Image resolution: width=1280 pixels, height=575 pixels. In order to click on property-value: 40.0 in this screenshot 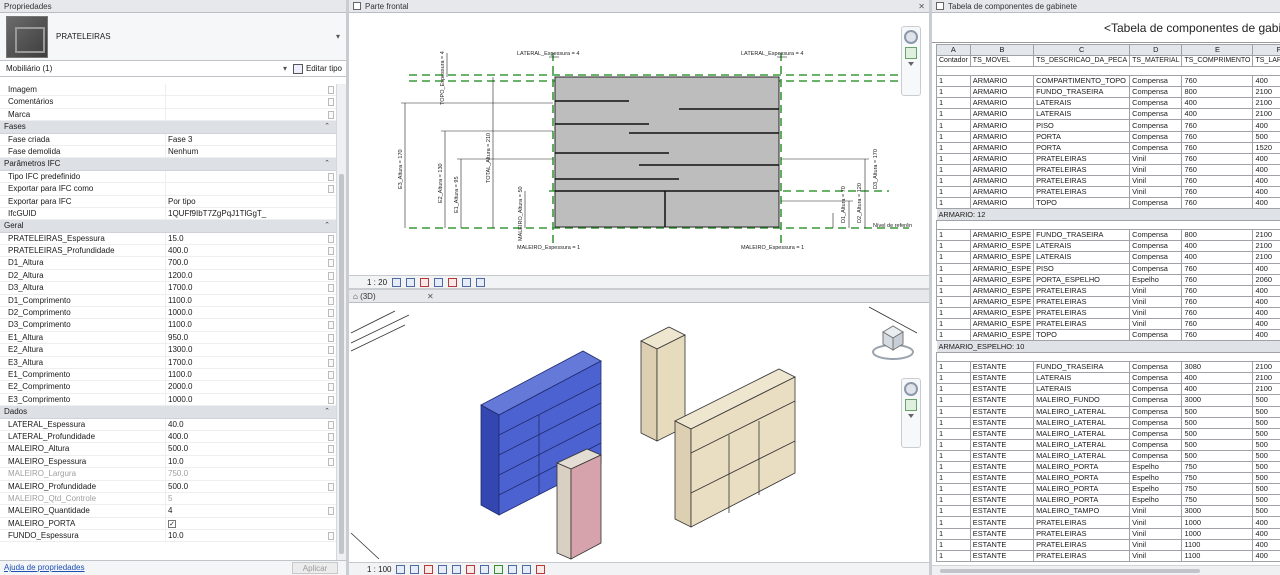, I will do `click(256, 424)`.